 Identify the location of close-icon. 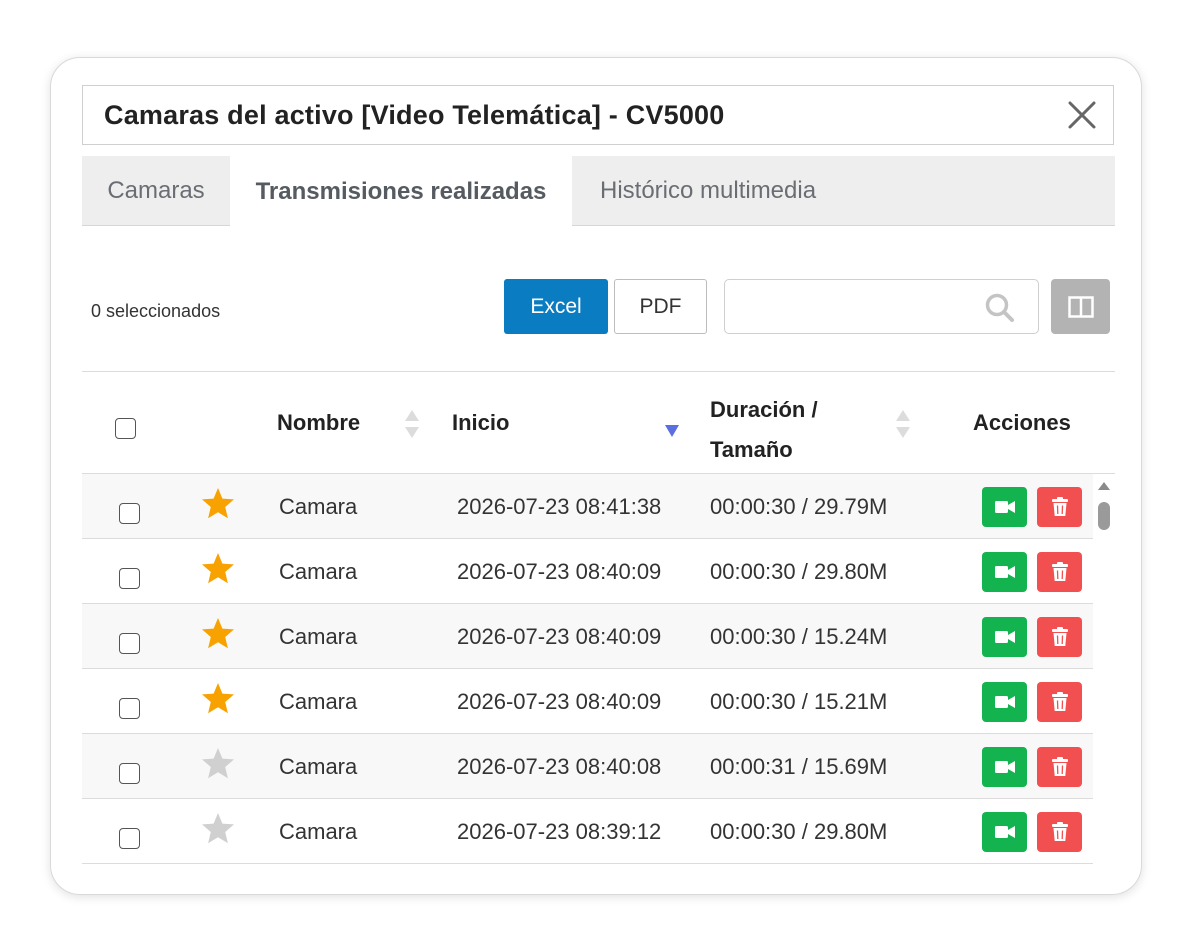
(1082, 115).